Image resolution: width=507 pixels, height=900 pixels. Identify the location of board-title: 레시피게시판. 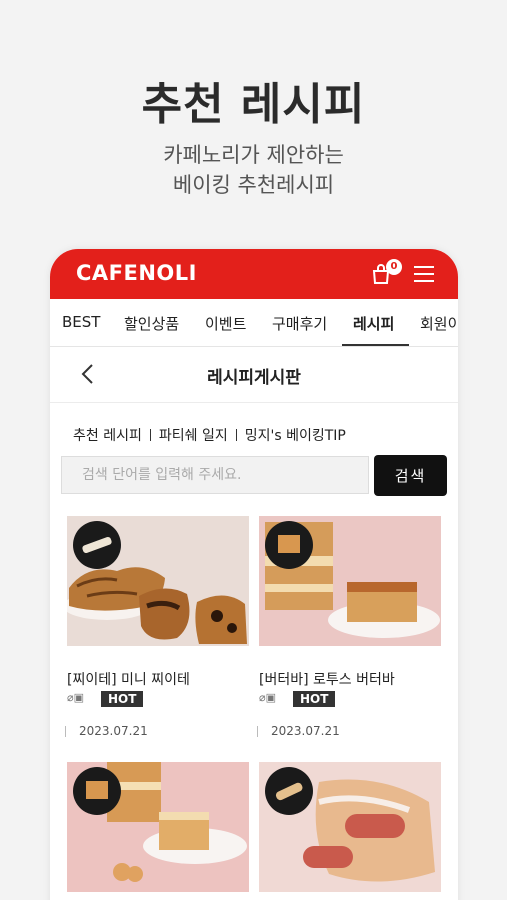
(254, 378).